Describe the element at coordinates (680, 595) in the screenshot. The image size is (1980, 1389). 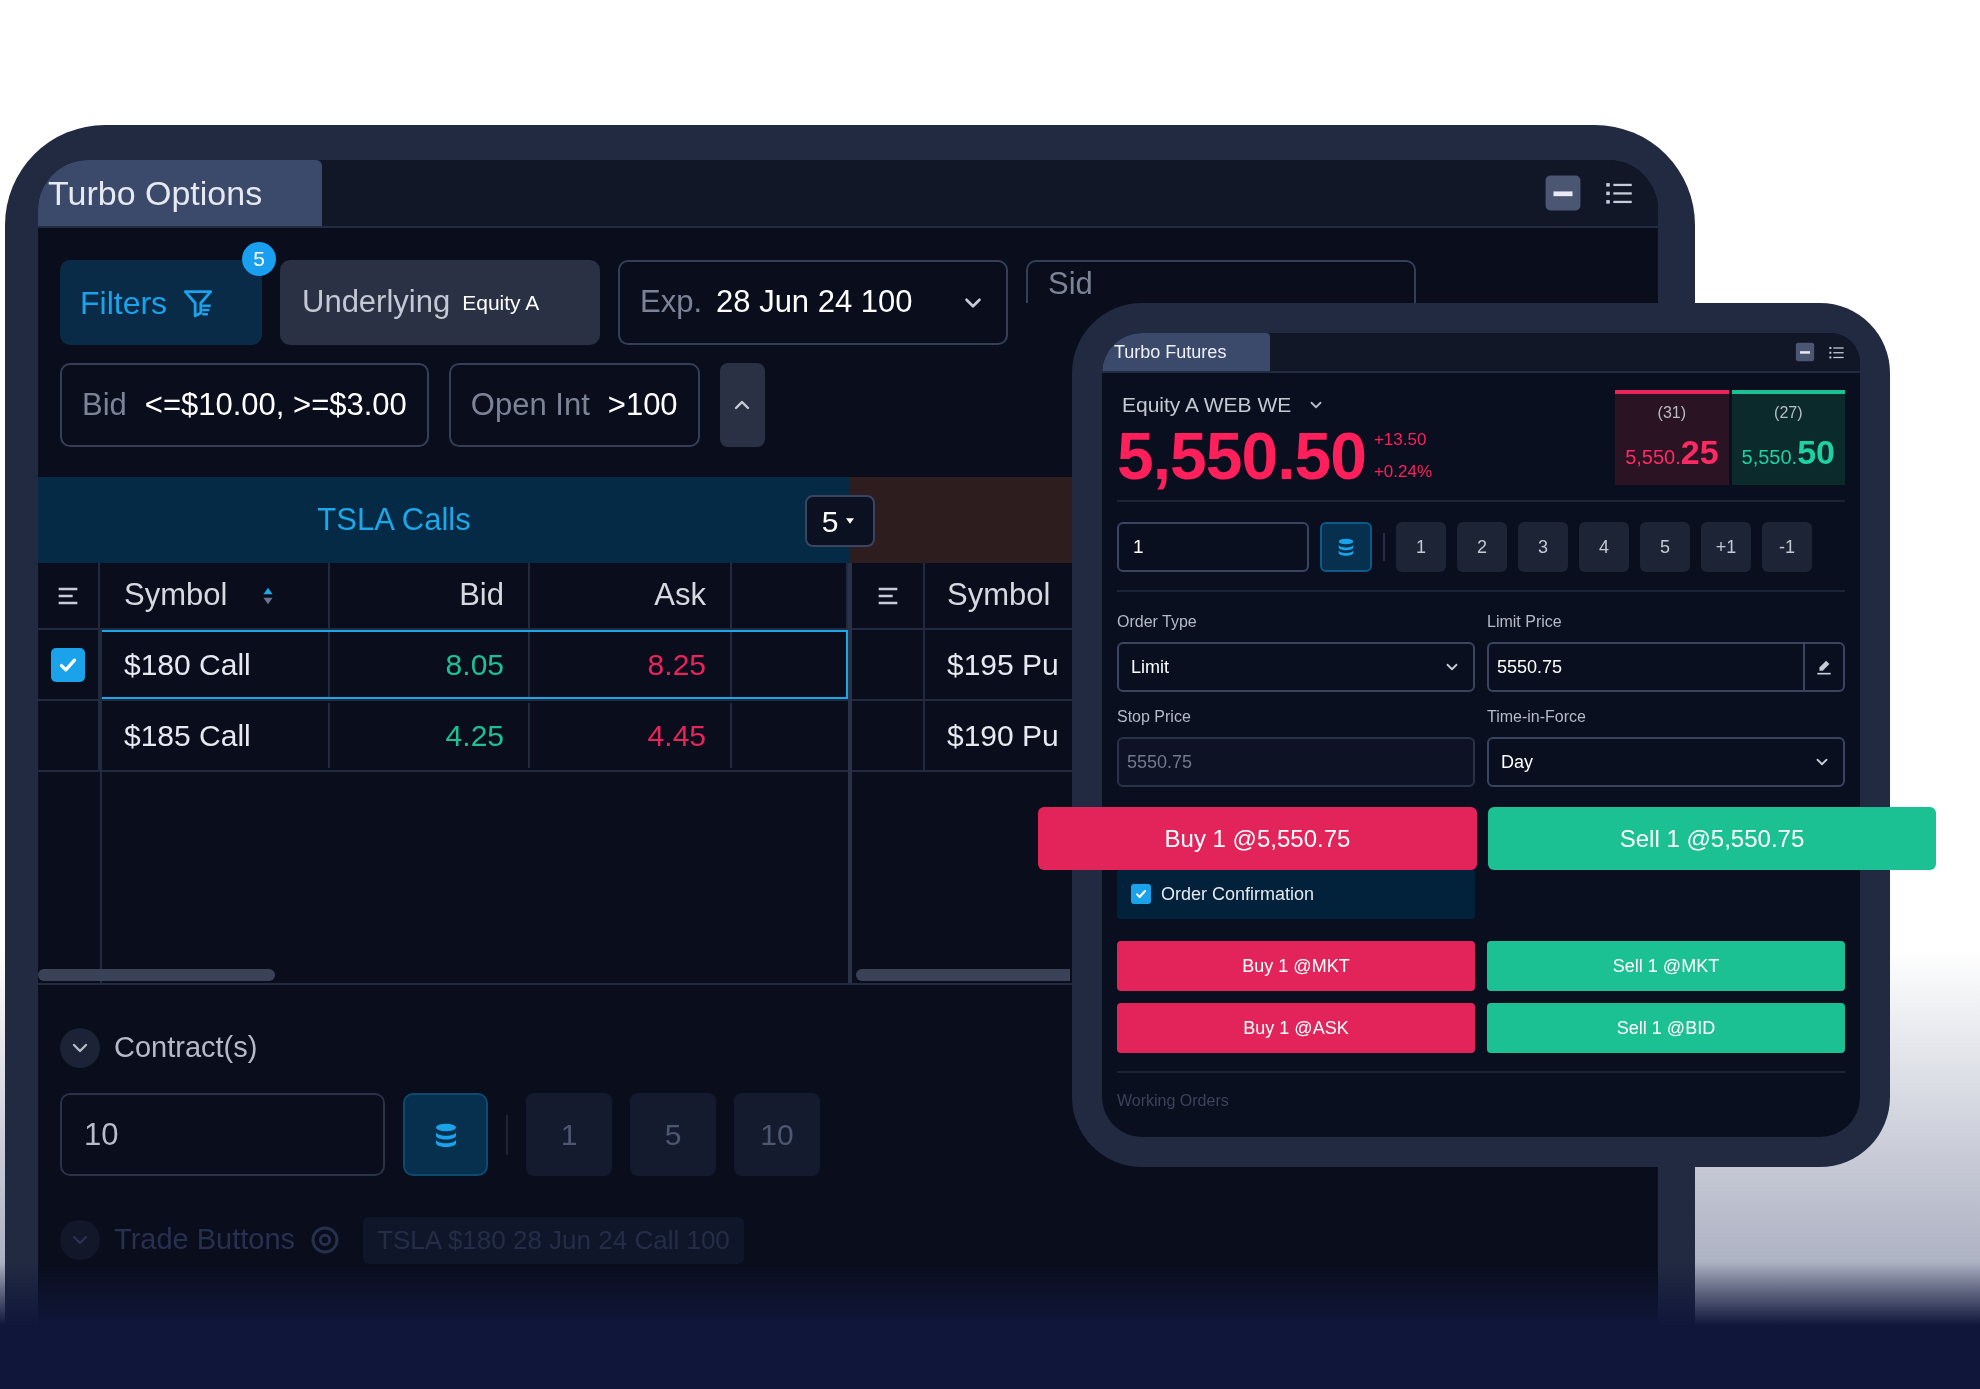
I see `column-header: Ask` at that location.